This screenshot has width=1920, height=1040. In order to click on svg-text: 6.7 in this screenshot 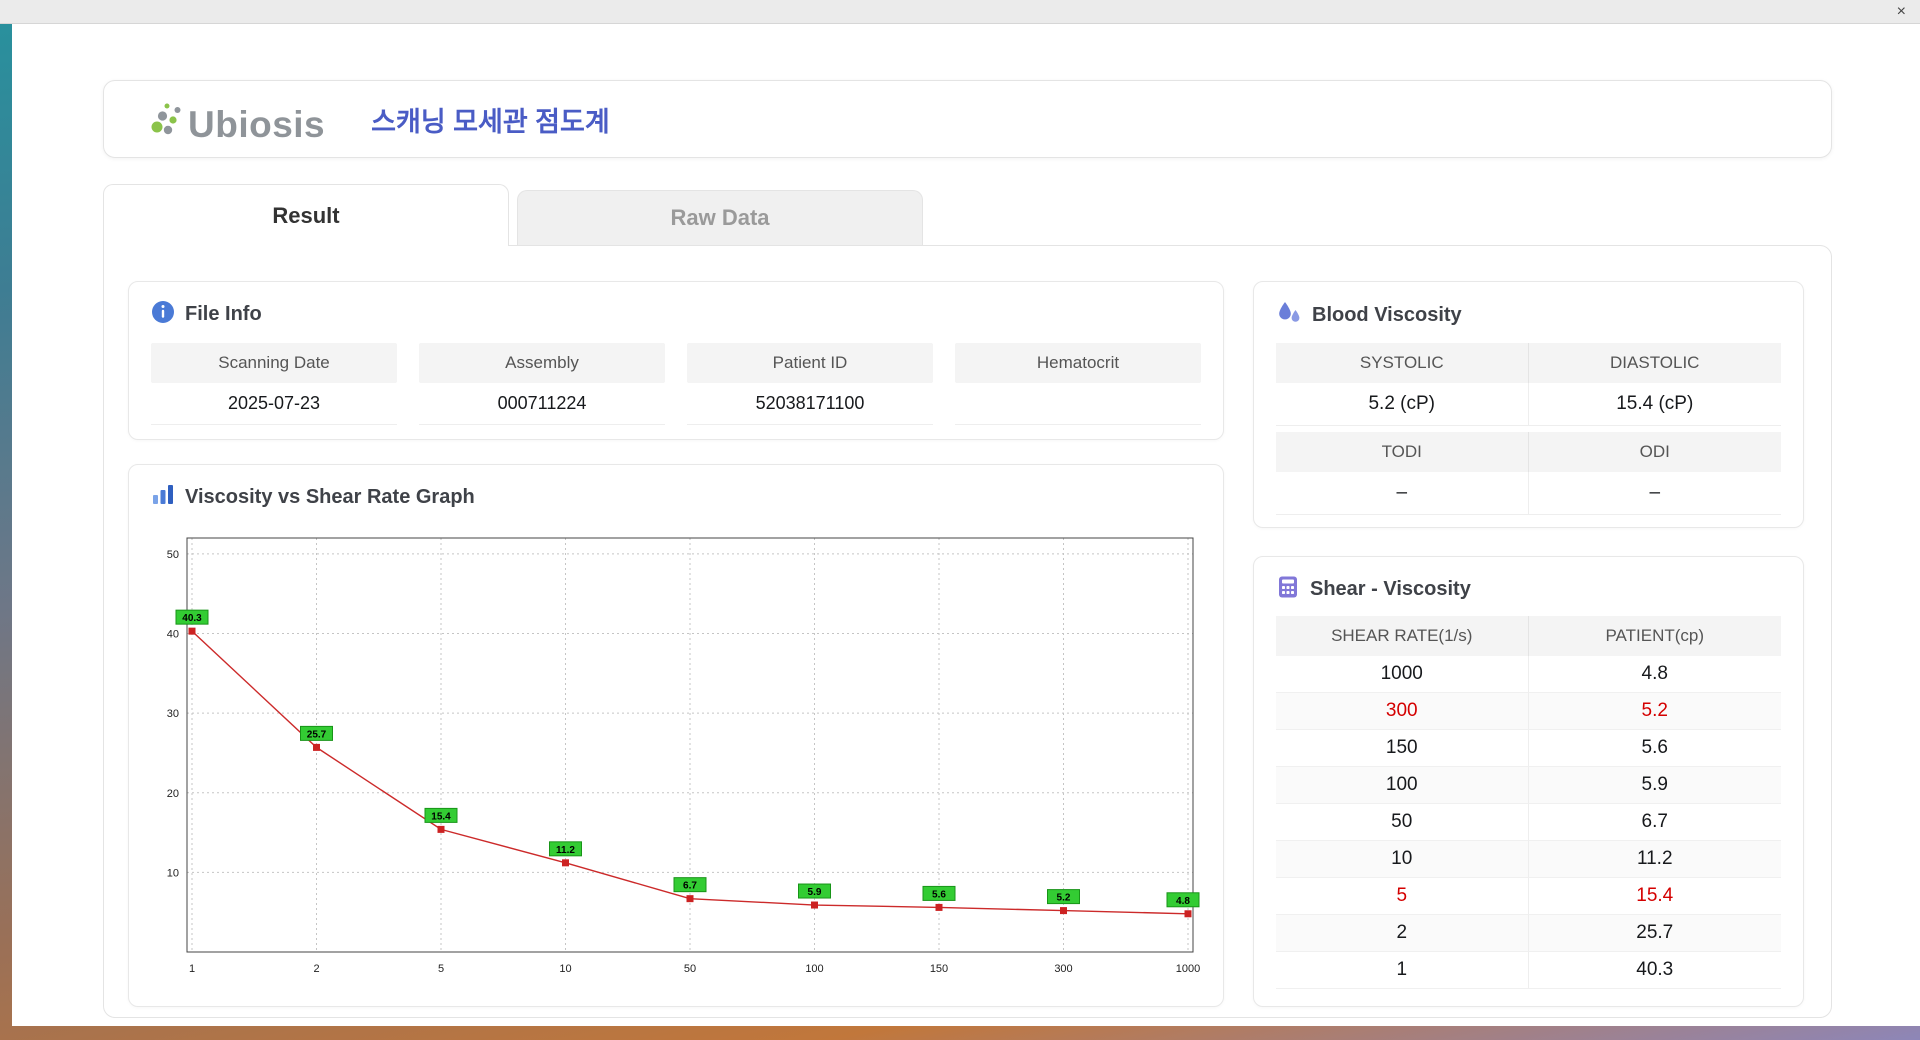, I will do `click(690, 886)`.